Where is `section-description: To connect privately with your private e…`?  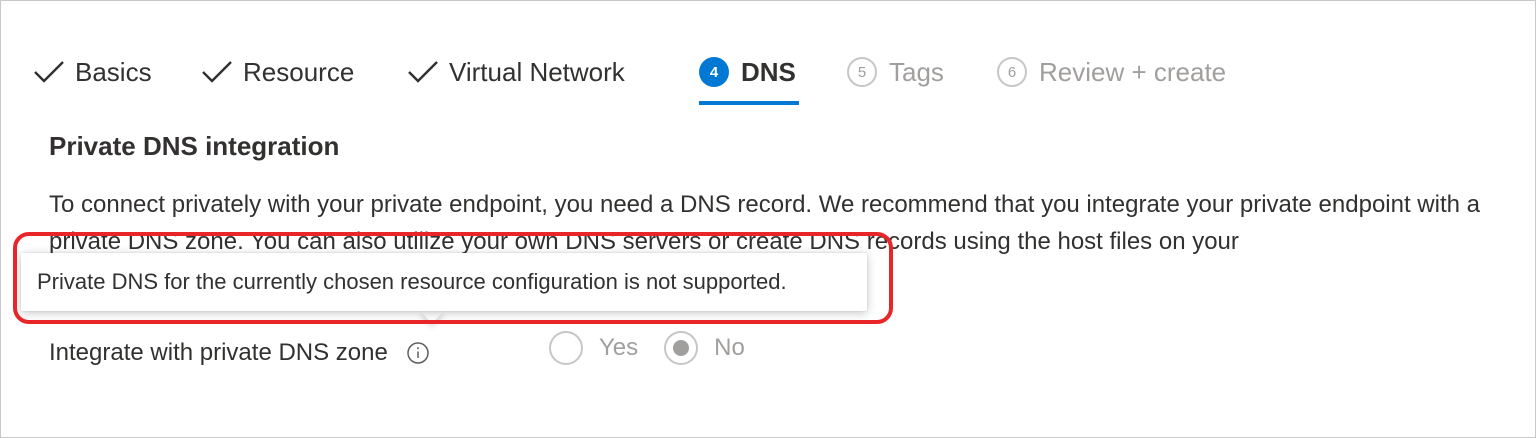
section-description: To connect privately with your private e… is located at coordinates (764, 223).